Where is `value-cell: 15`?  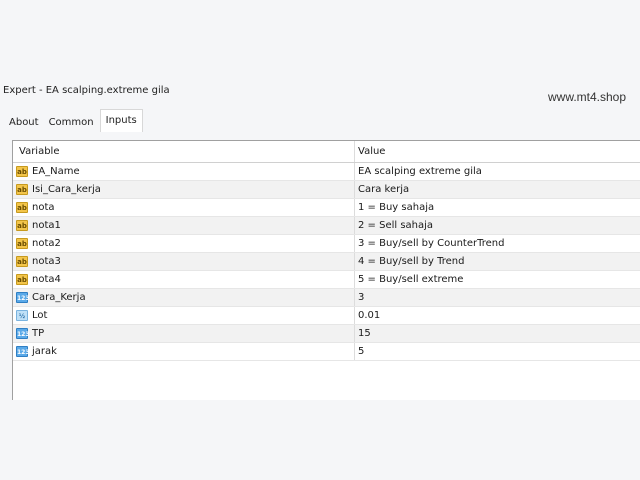
value-cell: 15 is located at coordinates (497, 333).